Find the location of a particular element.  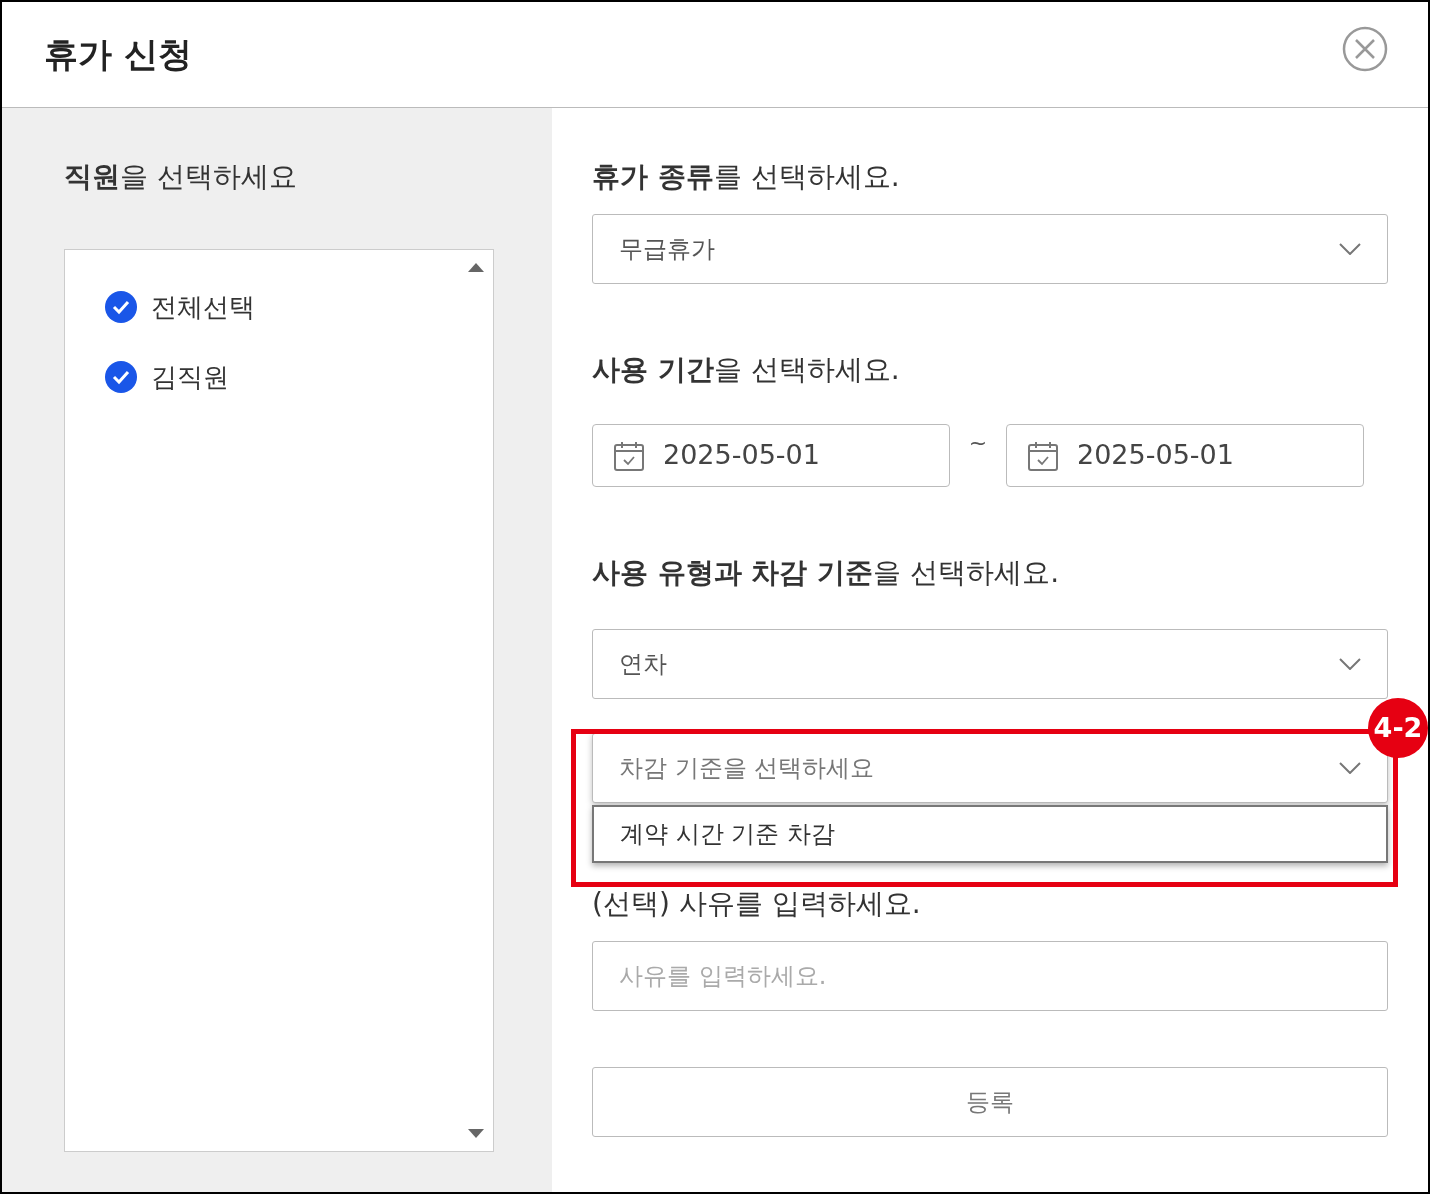

section-heading: (선택) 사유를 입력하세요. is located at coordinates (757, 904).